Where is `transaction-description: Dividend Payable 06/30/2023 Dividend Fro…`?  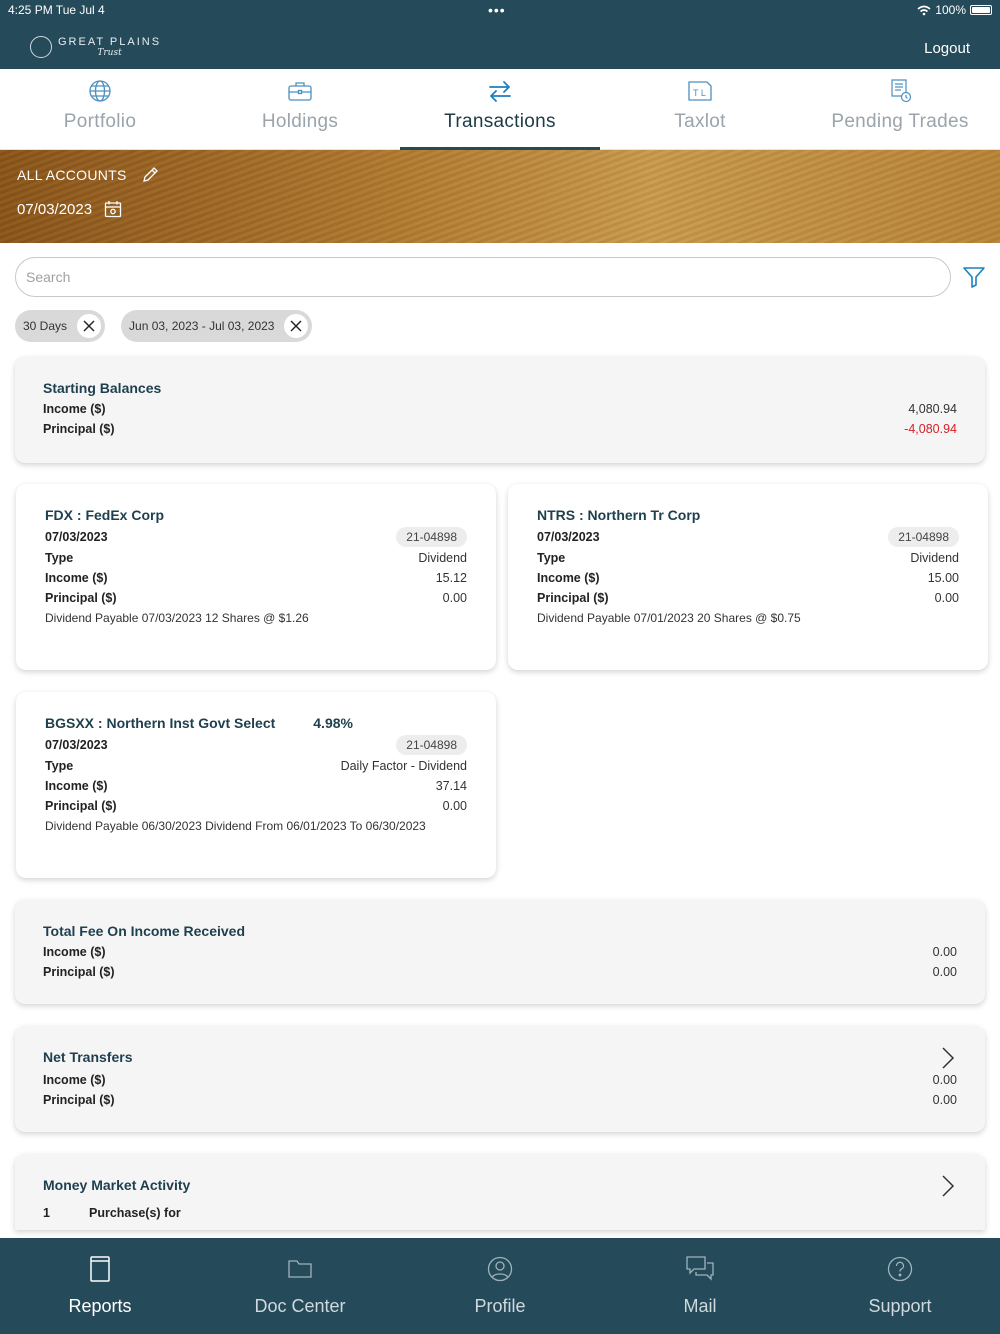 transaction-description: Dividend Payable 06/30/2023 Dividend Fro… is located at coordinates (235, 826).